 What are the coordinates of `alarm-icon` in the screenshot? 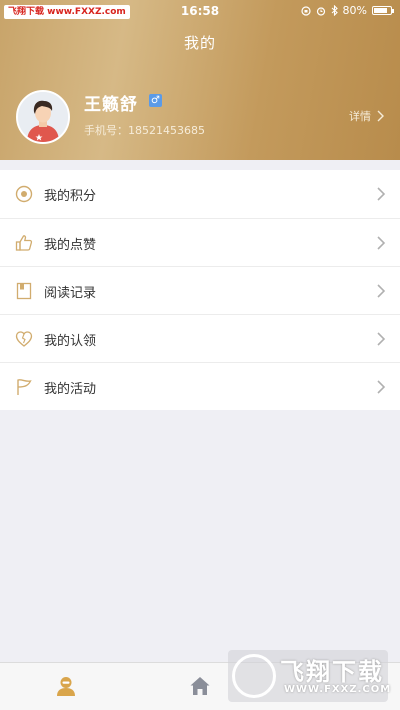 It's located at (320, 11).